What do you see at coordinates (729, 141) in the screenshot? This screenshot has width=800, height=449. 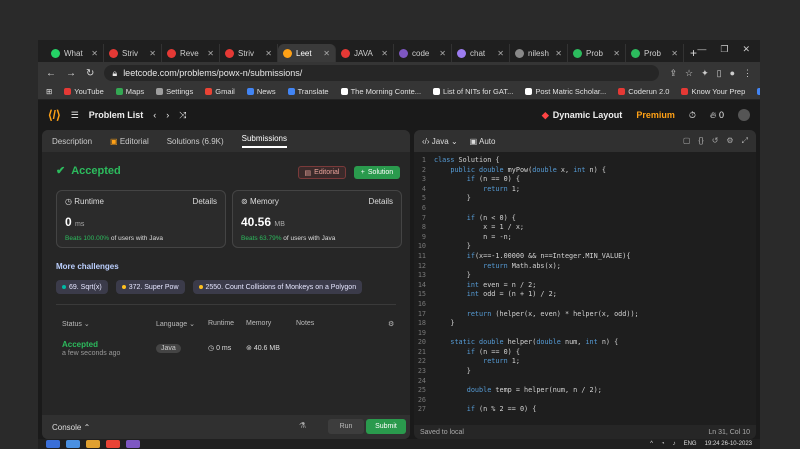 I see `gear-icon: ⚙` at bounding box center [729, 141].